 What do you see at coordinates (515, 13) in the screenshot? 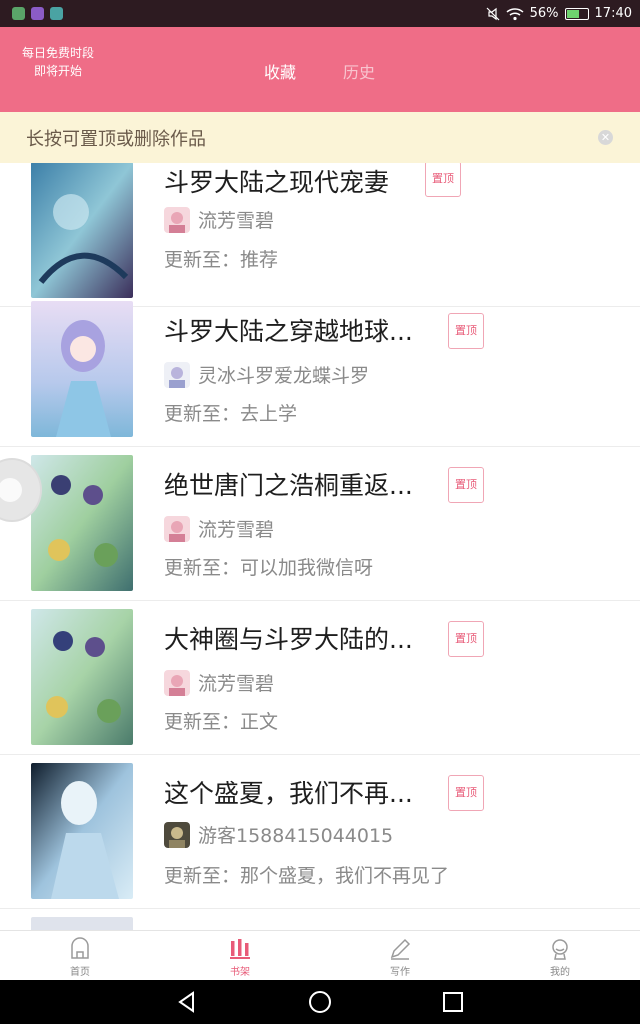
I see `wifi-icon` at bounding box center [515, 13].